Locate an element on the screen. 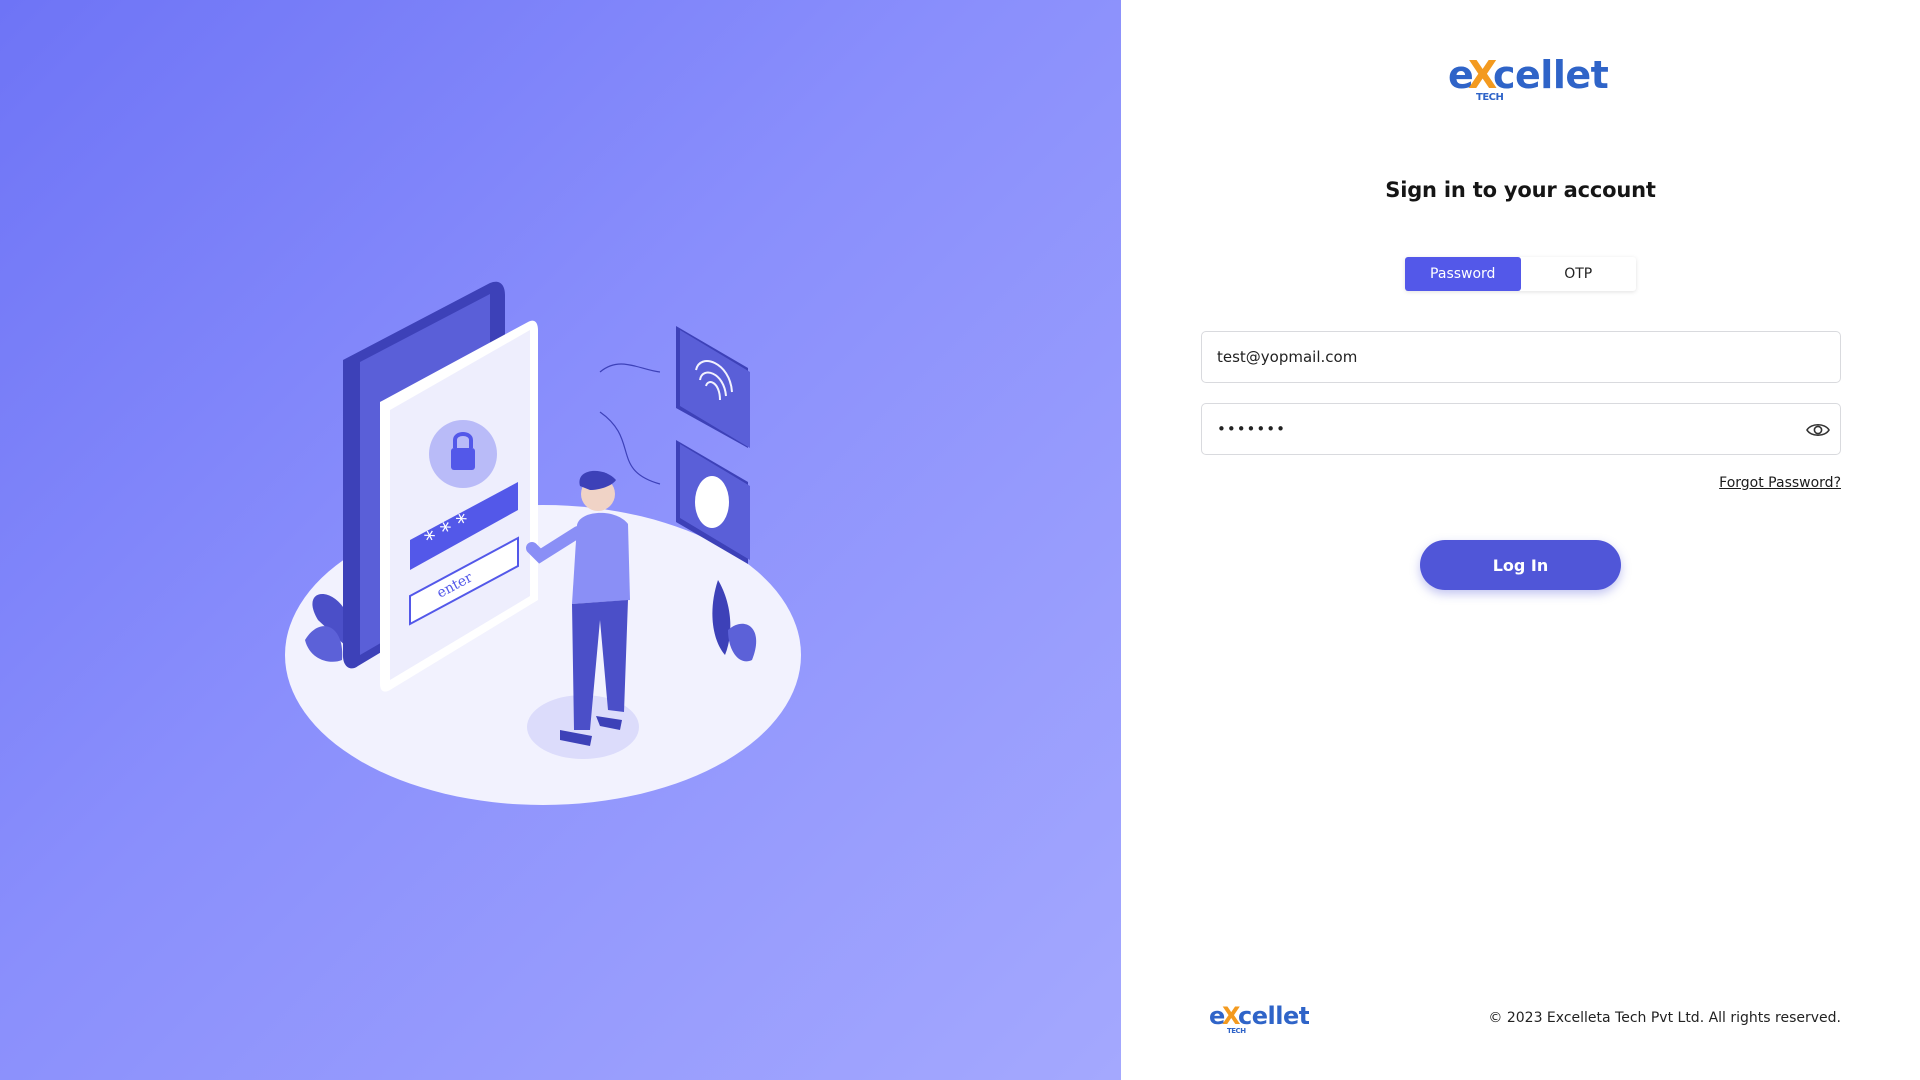  email-field-wrapper is located at coordinates (1521, 357).